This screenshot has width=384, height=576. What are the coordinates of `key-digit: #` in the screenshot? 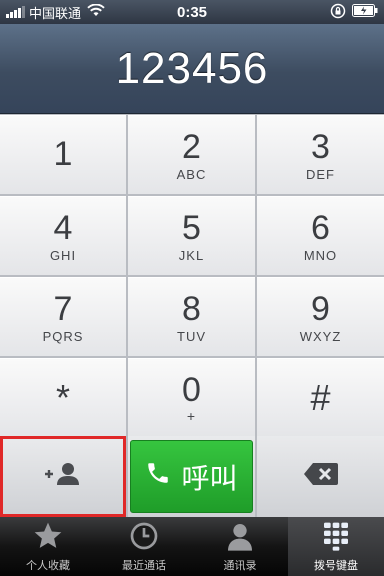 It's located at (320, 397).